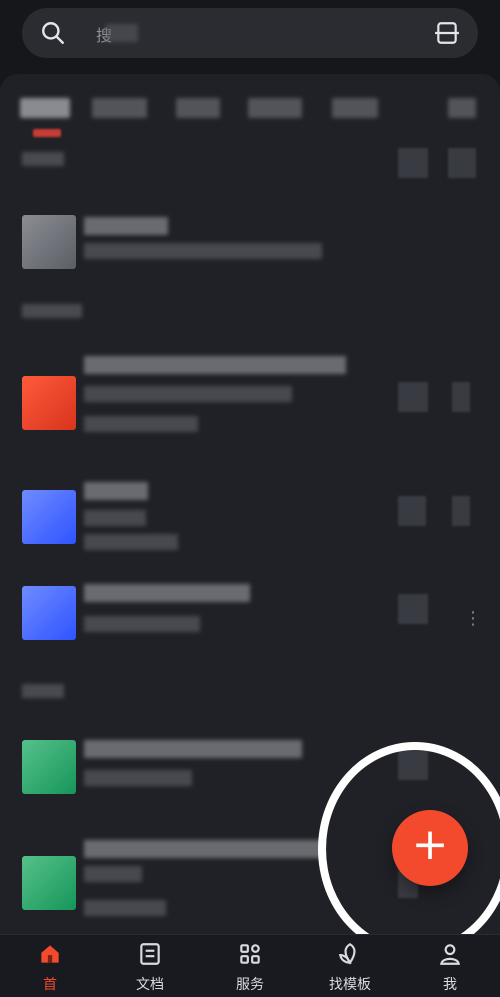 This screenshot has height=997, width=500. What do you see at coordinates (122, 33) in the screenshot?
I see `search-placeholder-blur` at bounding box center [122, 33].